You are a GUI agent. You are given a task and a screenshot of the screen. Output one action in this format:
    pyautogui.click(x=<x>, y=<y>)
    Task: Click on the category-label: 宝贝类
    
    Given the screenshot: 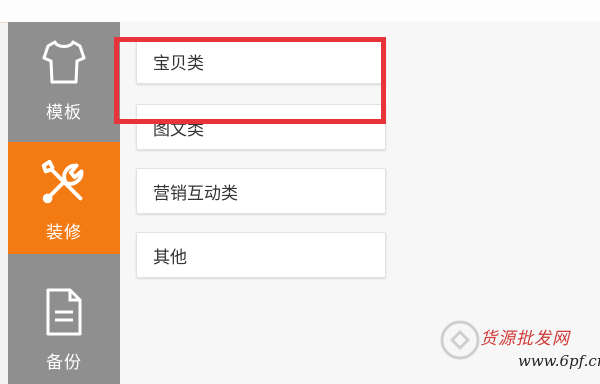 What is the action you would take?
    pyautogui.click(x=178, y=63)
    